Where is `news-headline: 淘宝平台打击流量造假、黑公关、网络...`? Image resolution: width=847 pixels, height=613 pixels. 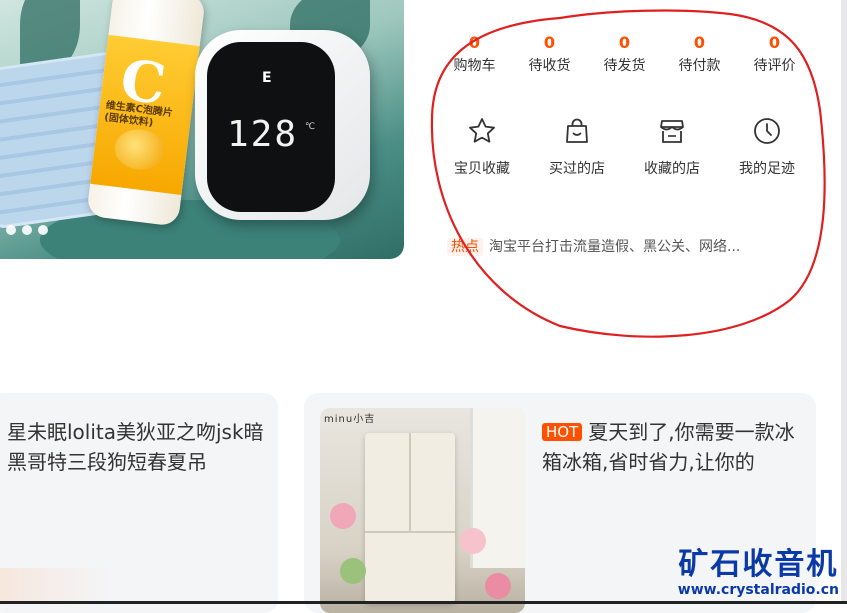 news-headline: 淘宝平台打击流量造假、黑公关、网络... is located at coordinates (614, 247).